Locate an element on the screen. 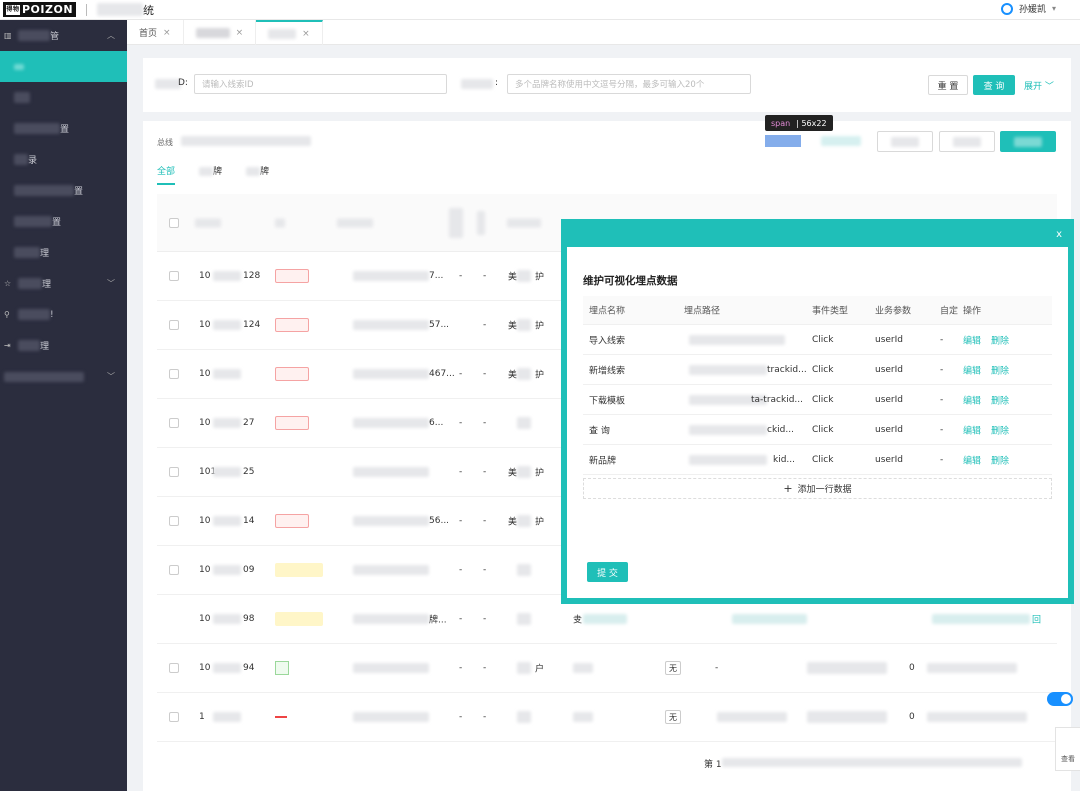  row-blurred is located at coordinates (847, 717).